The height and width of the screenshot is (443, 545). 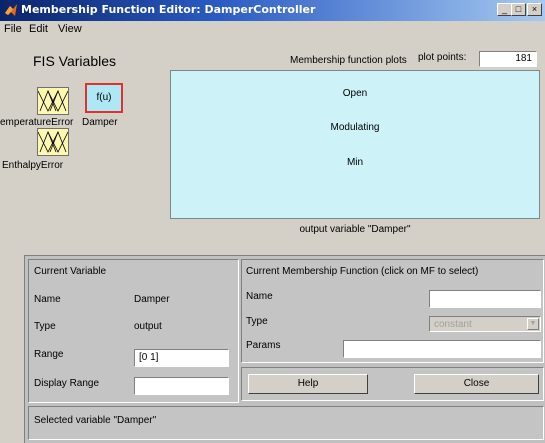 What do you see at coordinates (476, 384) in the screenshot?
I see `close-button: Close` at bounding box center [476, 384].